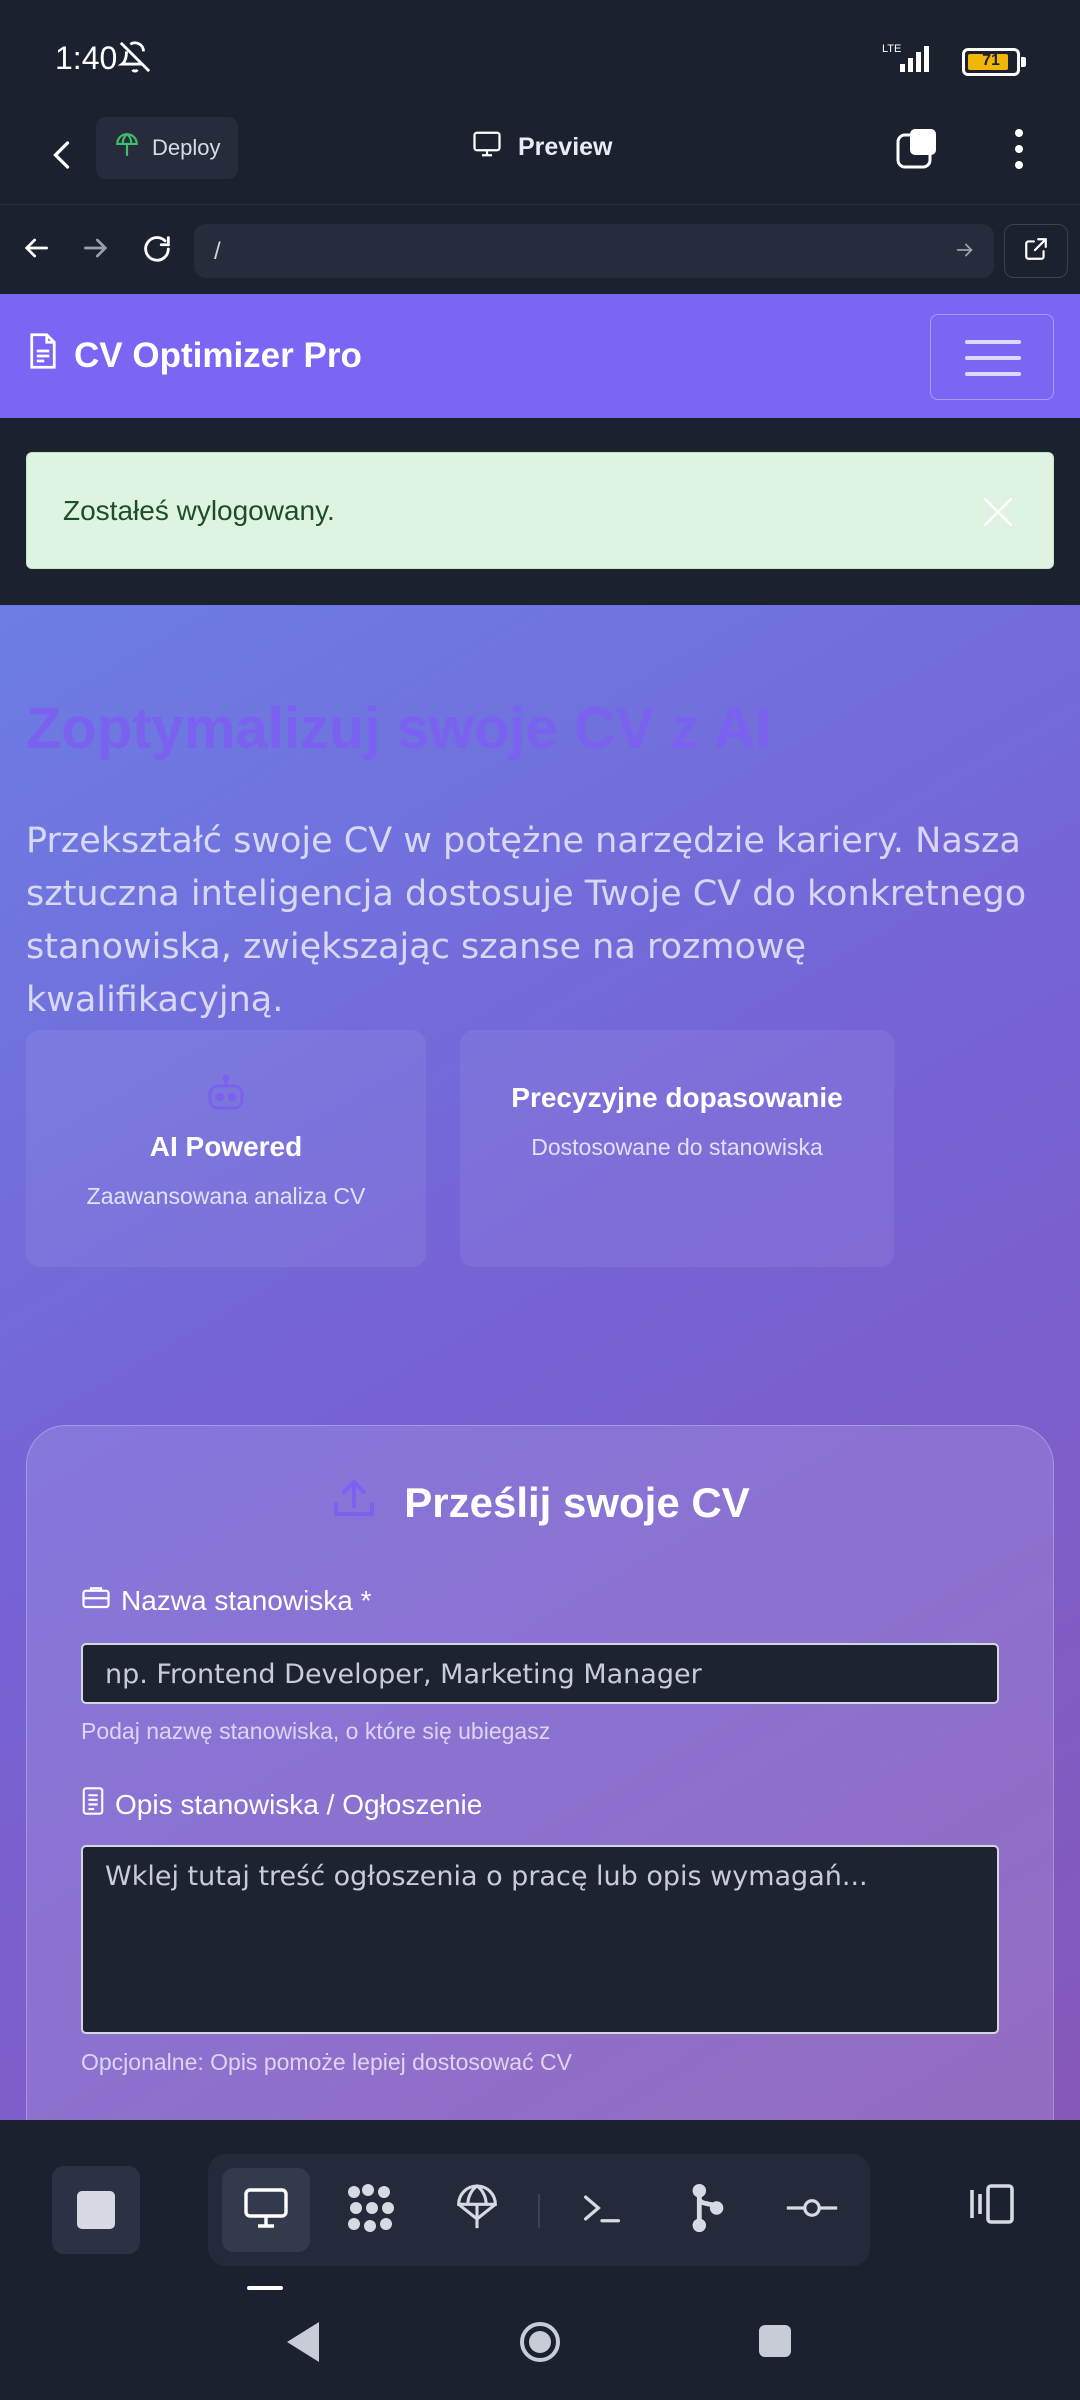 The width and height of the screenshot is (1080, 2400). I want to click on terminal-icon, so click(602, 2210).